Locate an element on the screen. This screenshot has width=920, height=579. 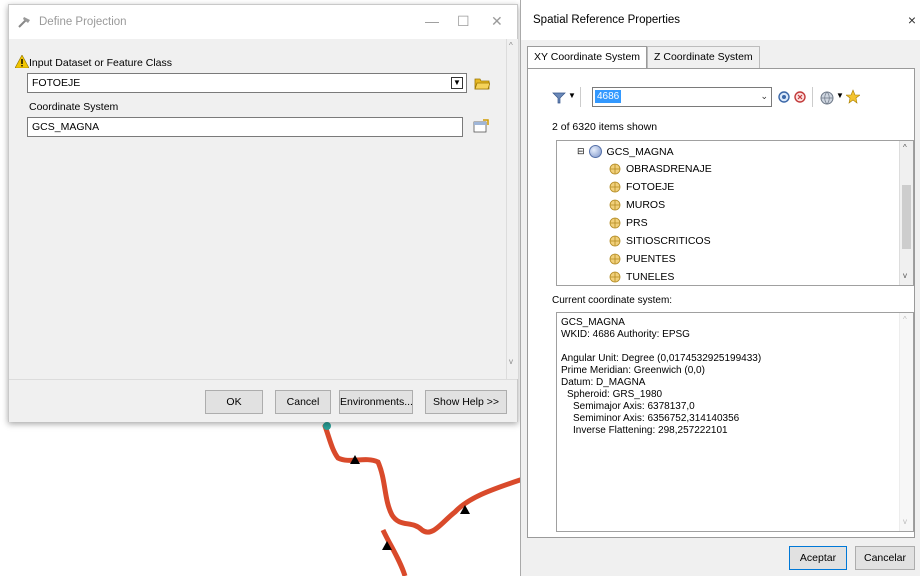
srp-tabs: XY Coordinate System Z Coordinate System is located at coordinates (643, 57).